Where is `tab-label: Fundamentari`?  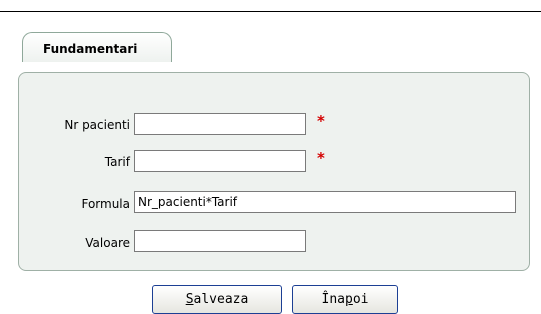
tab-label: Fundamentari is located at coordinates (90, 49).